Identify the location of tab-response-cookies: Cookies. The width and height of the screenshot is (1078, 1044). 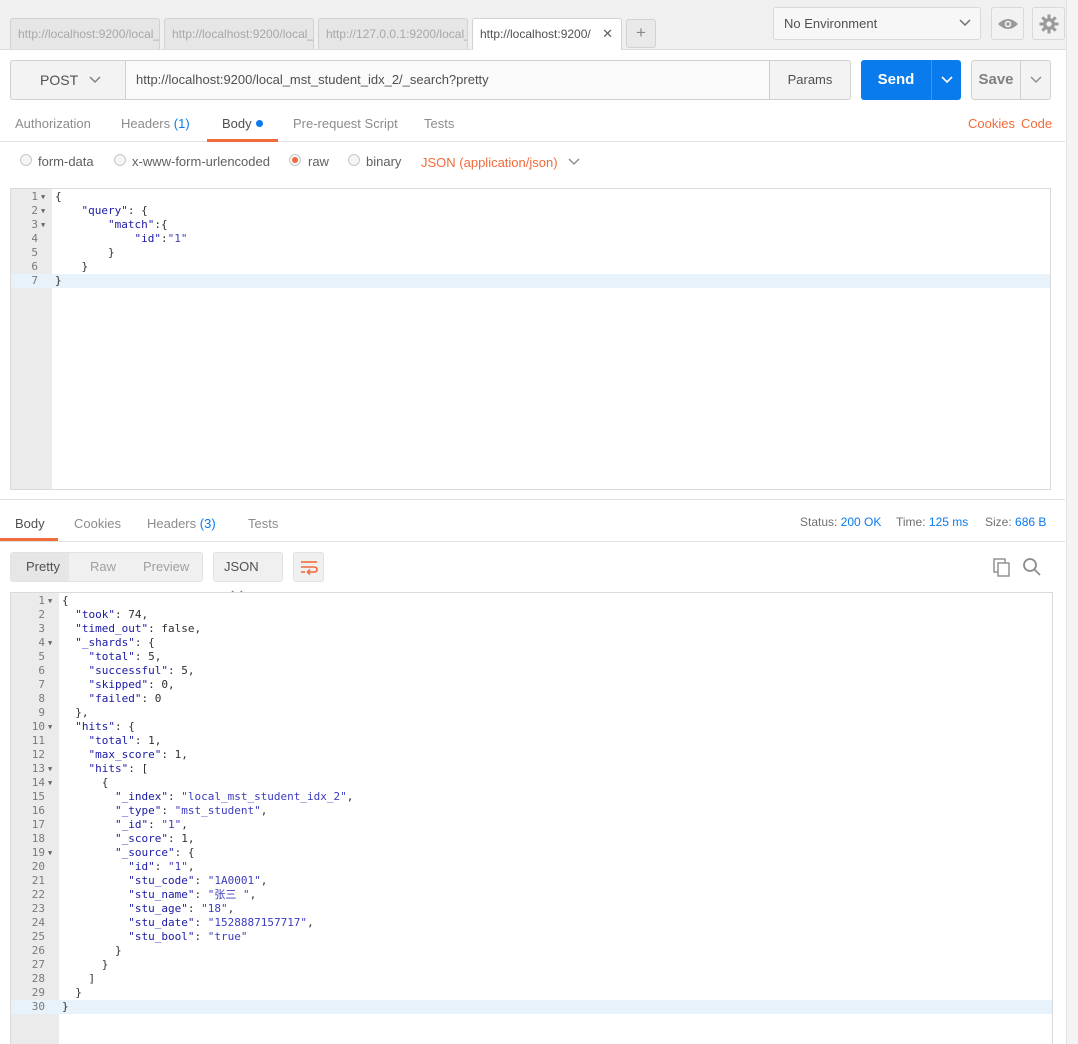
(97, 523).